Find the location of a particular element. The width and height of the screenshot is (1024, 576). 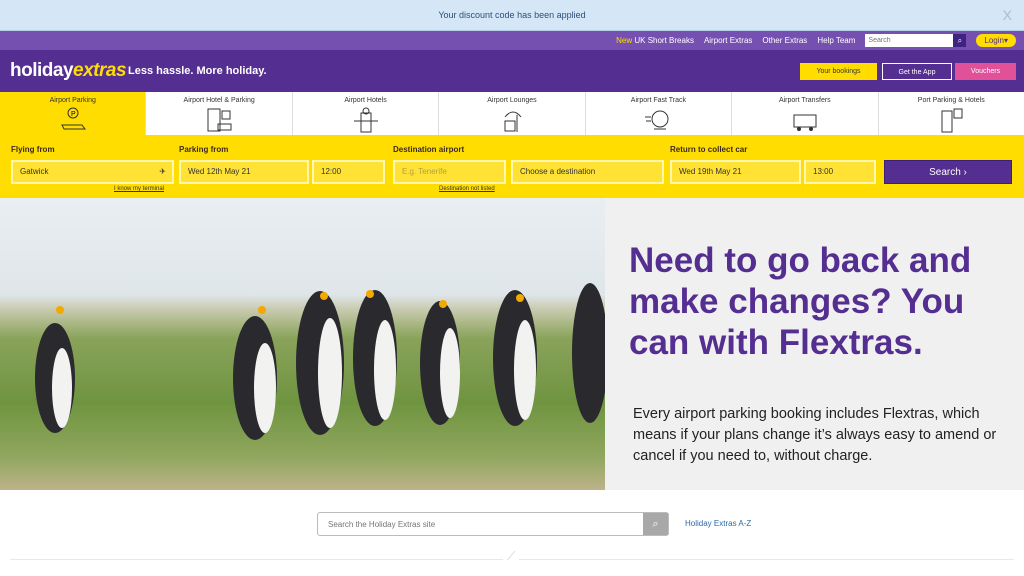

tab-airport-hotels: Airport Hotels is located at coordinates (366, 113).